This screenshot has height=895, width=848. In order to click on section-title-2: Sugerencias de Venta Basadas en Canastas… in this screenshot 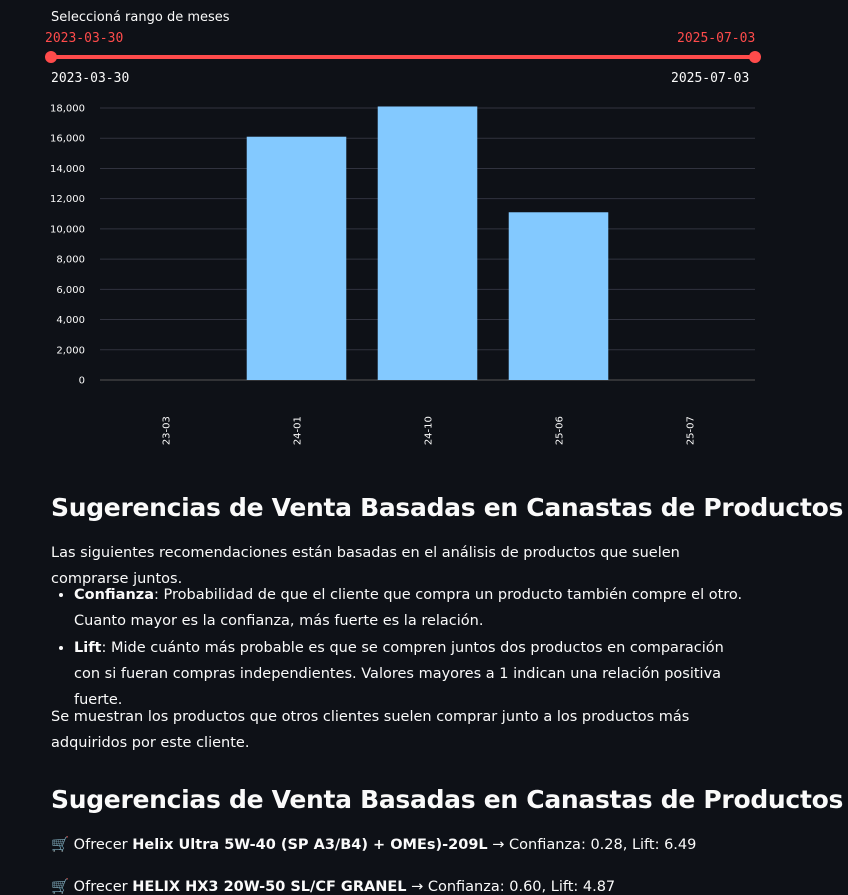, I will do `click(447, 799)`.